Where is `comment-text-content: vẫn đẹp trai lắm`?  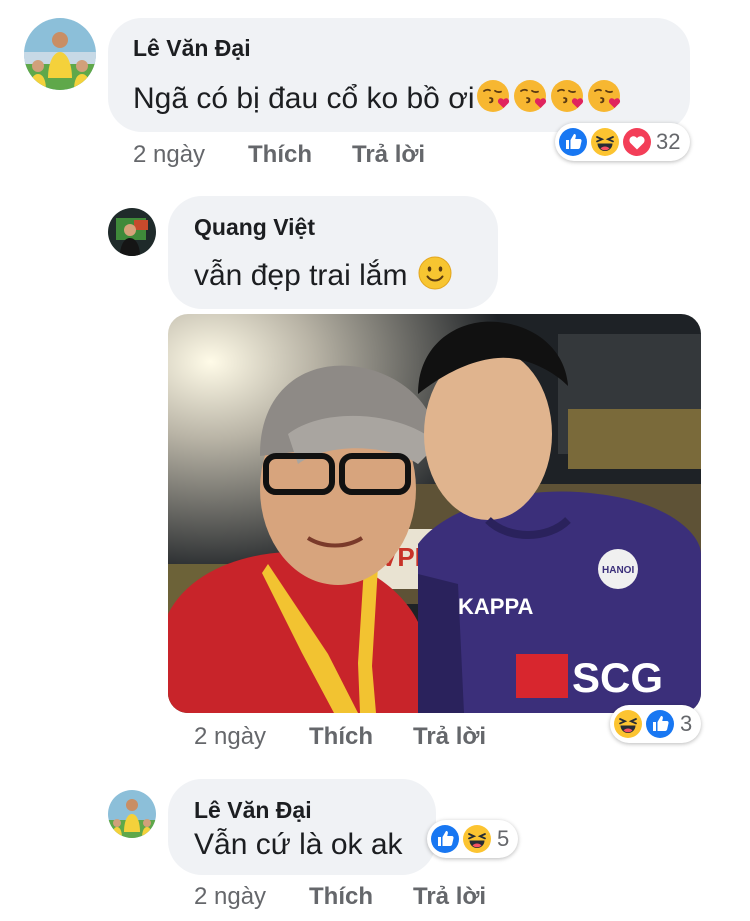
comment-text-content: vẫn đẹp trai lắm is located at coordinates (301, 275).